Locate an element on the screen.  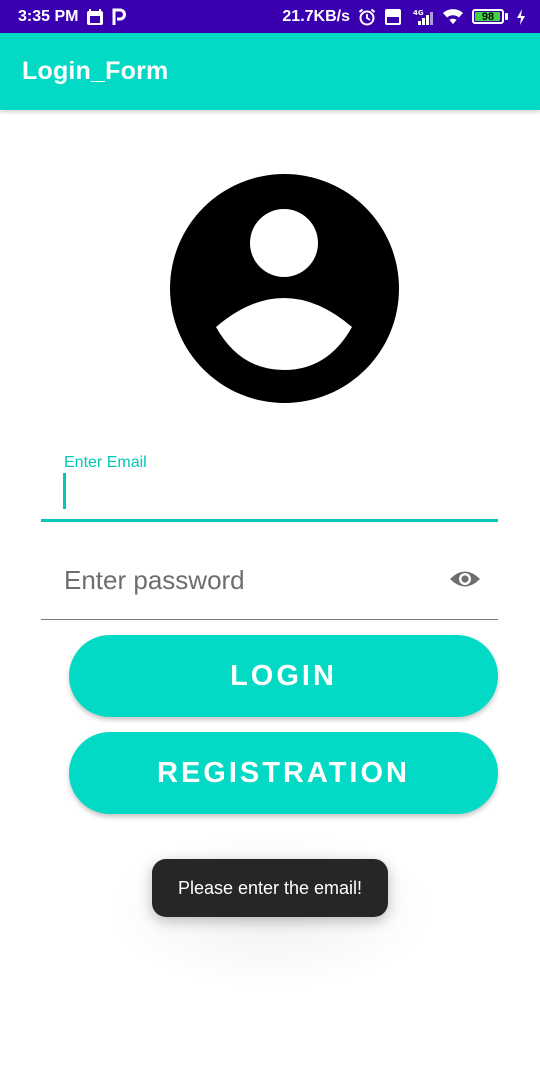
email-label: Enter Email is located at coordinates (105, 462).